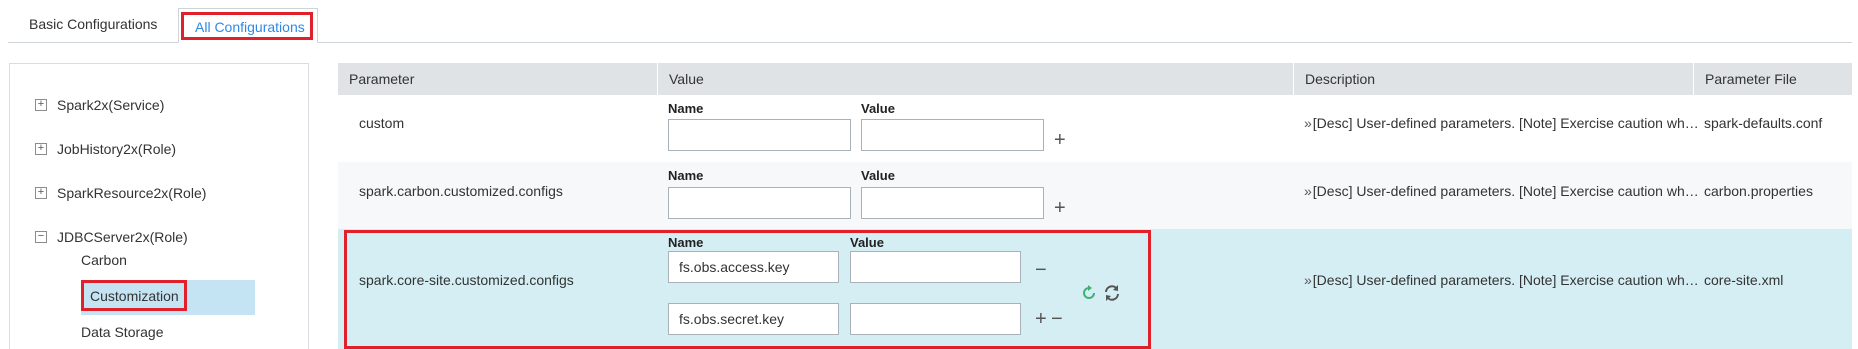 Image resolution: width=1858 pixels, height=349 pixels. What do you see at coordinates (1758, 191) in the screenshot?
I see `parameter-file: carbon.properties` at bounding box center [1758, 191].